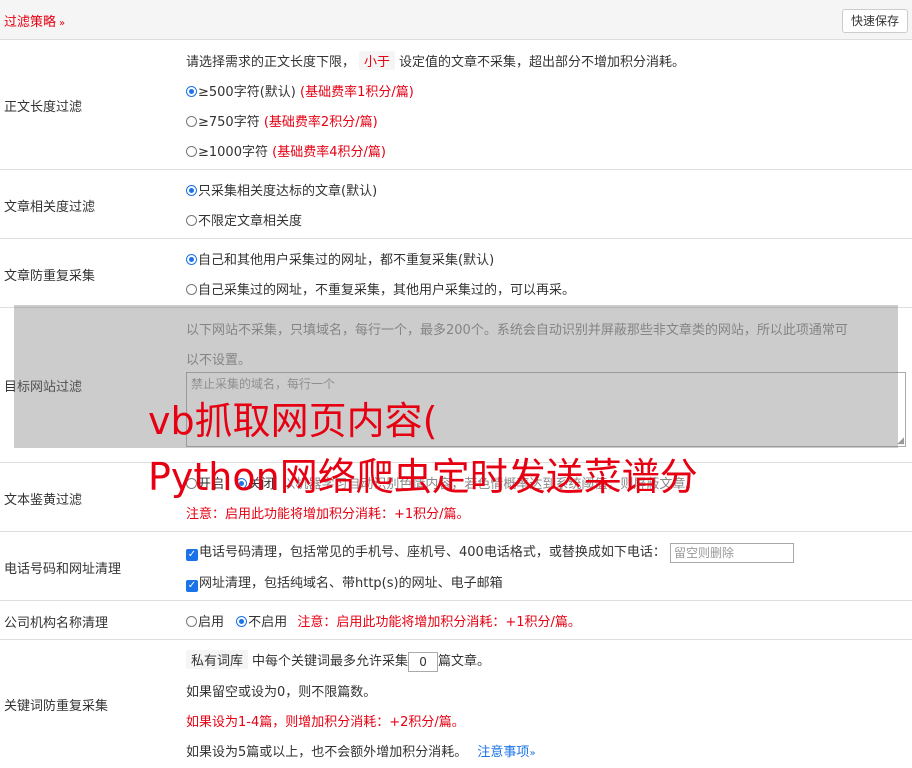  Describe the element at coordinates (50, 207) in the screenshot. I see `row-label: 文章相关度过滤` at that location.